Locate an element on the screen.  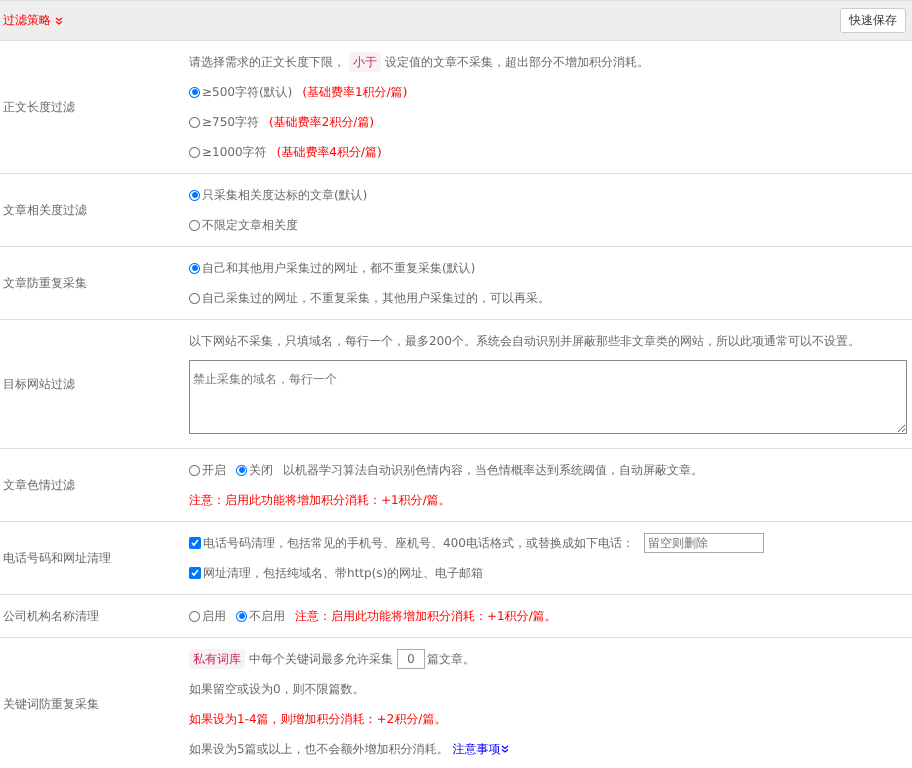
checkbox-option: 网址清理，包括纯域名、带http(s)的网址、电子邮箱 is located at coordinates (336, 573).